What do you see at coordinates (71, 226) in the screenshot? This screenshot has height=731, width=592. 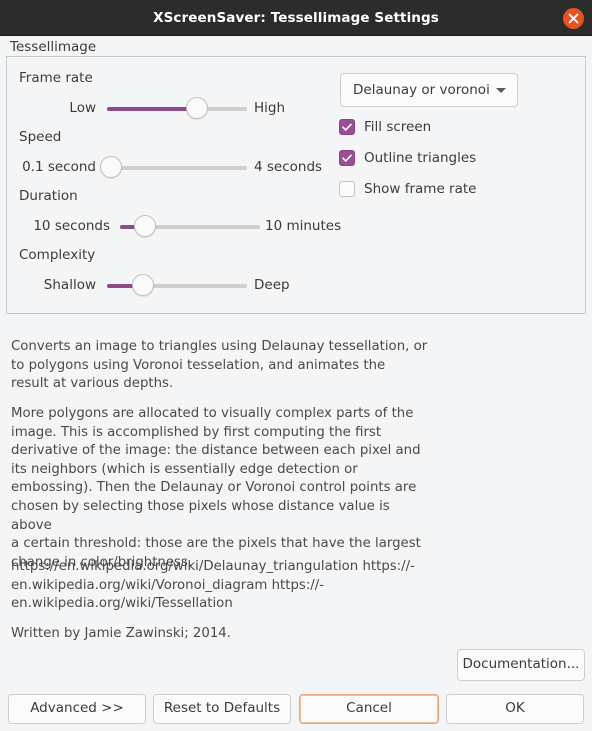 I see `slider-min-label-duration: 10 seconds` at bounding box center [71, 226].